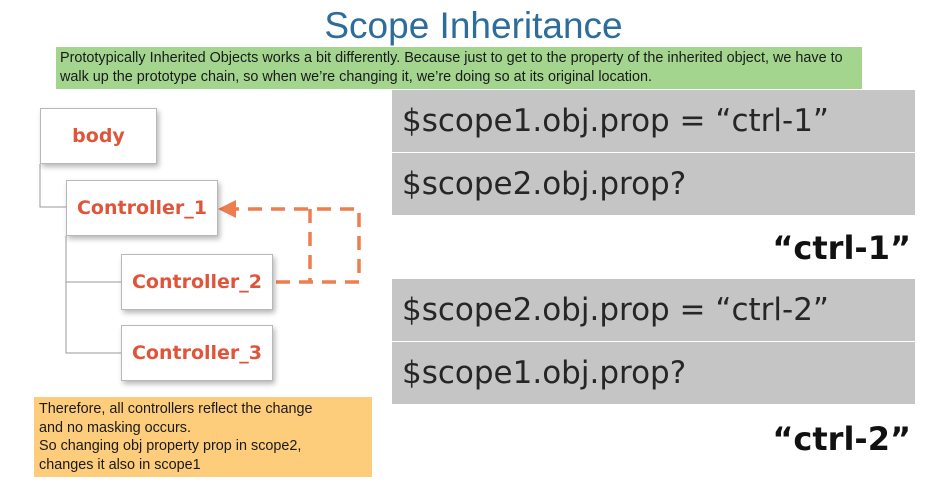  What do you see at coordinates (197, 282) in the screenshot?
I see `tree-node-controller-2: Controller_2` at bounding box center [197, 282].